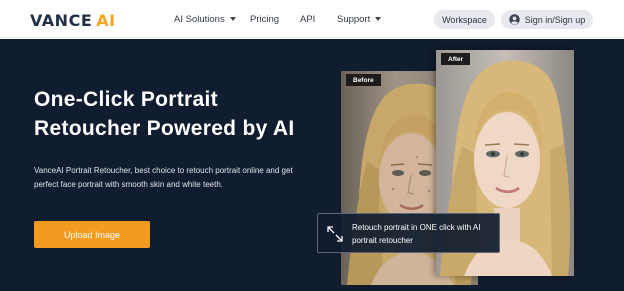 Image resolution: width=624 pixels, height=291 pixels. I want to click on menu-item-pricing-label: Pricing, so click(265, 19).